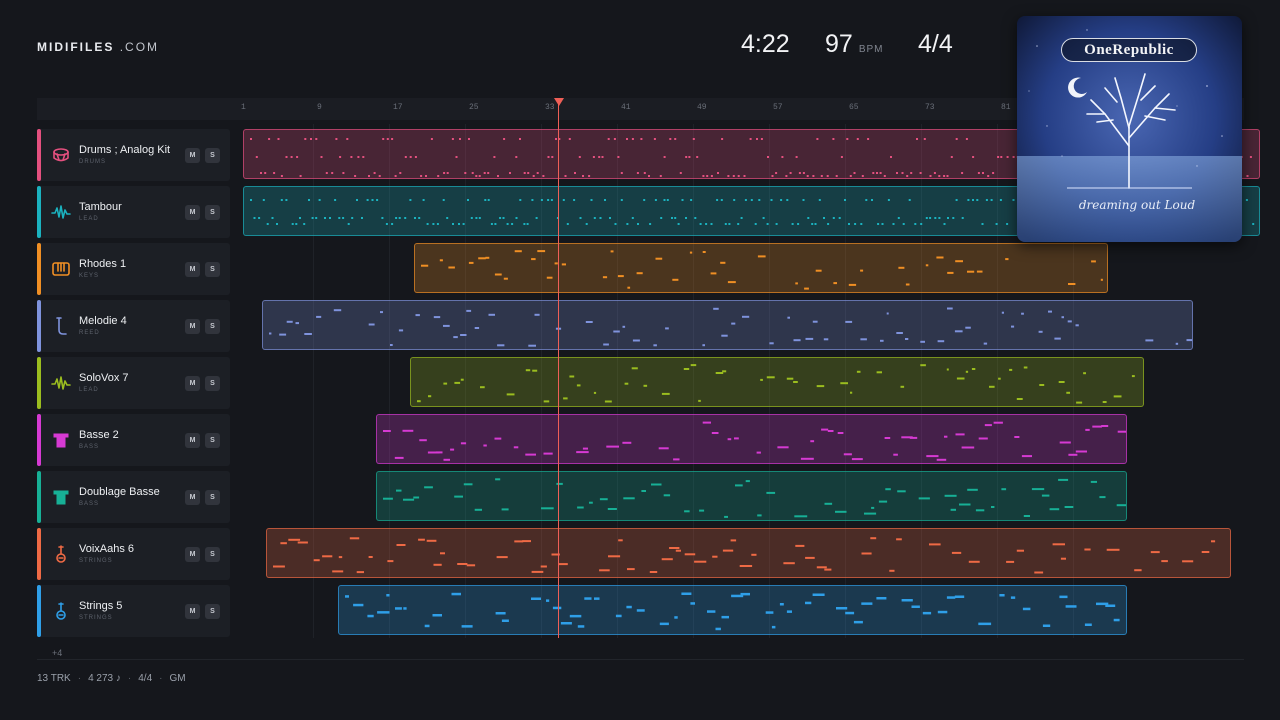 The height and width of the screenshot is (720, 1280). What do you see at coordinates (133, 212) in the screenshot?
I see `track-header-tambour: Tambour LEAD M S` at bounding box center [133, 212].